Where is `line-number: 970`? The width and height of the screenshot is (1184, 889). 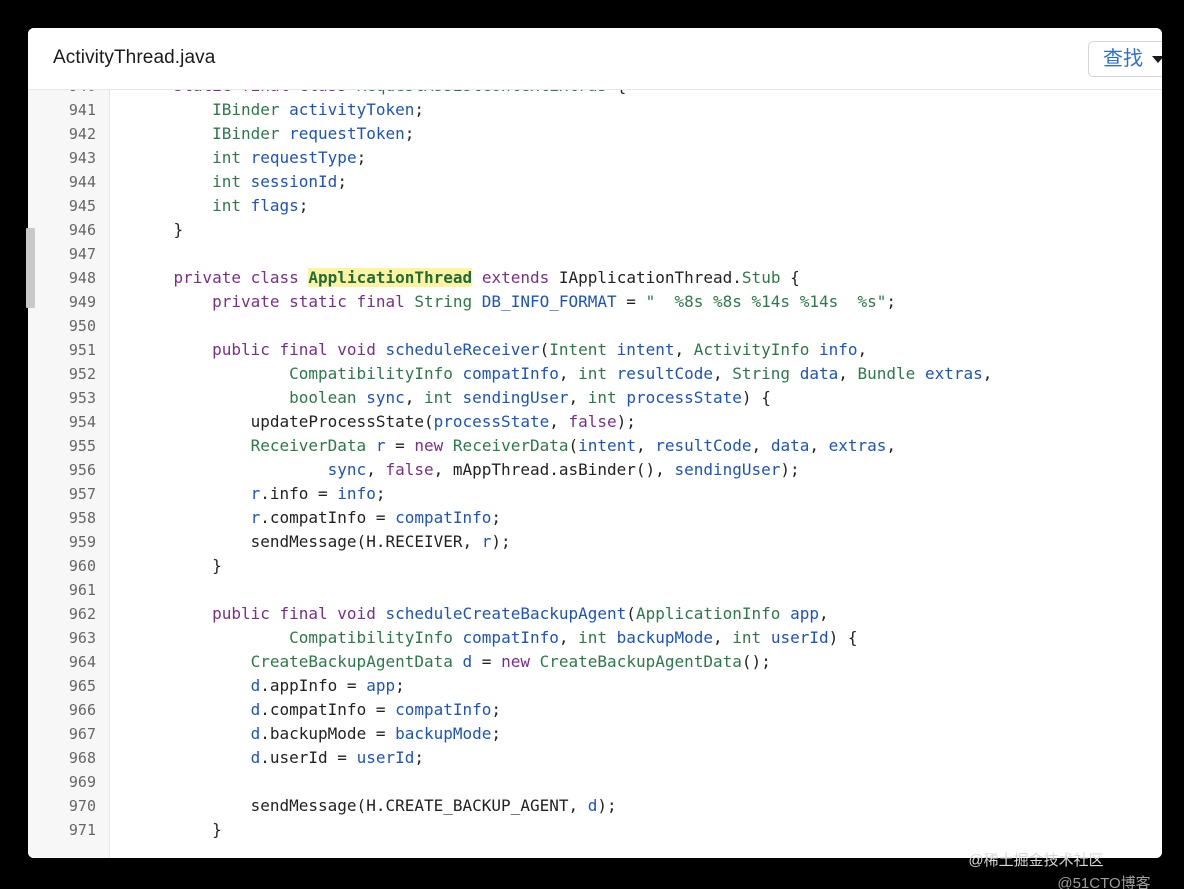 line-number: 970 is located at coordinates (82, 806).